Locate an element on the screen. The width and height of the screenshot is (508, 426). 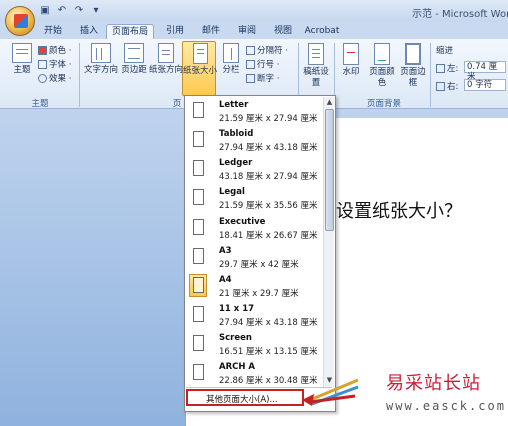
document-text: 设置纸张大小？ is located at coordinates (399, 211).